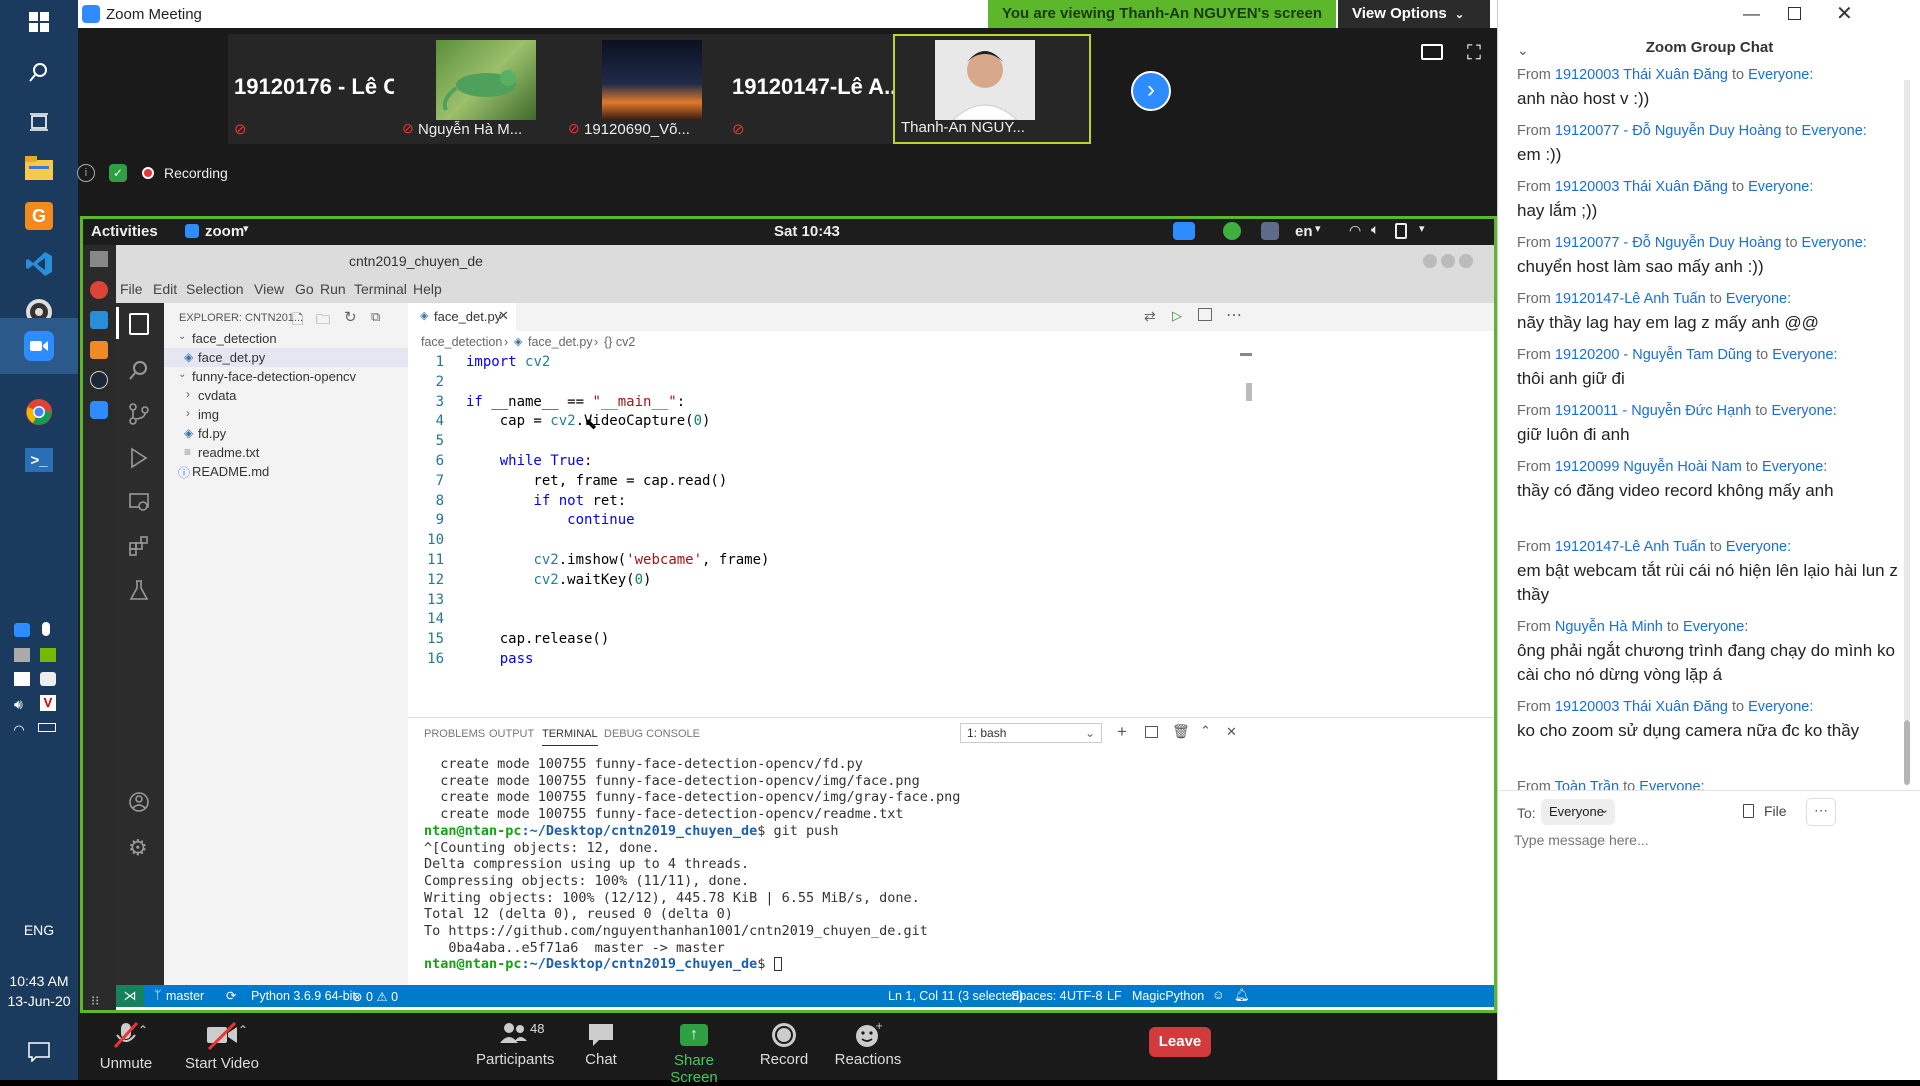  What do you see at coordinates (1232, 231) in the screenshot?
I see `check-indicator-icon` at bounding box center [1232, 231].